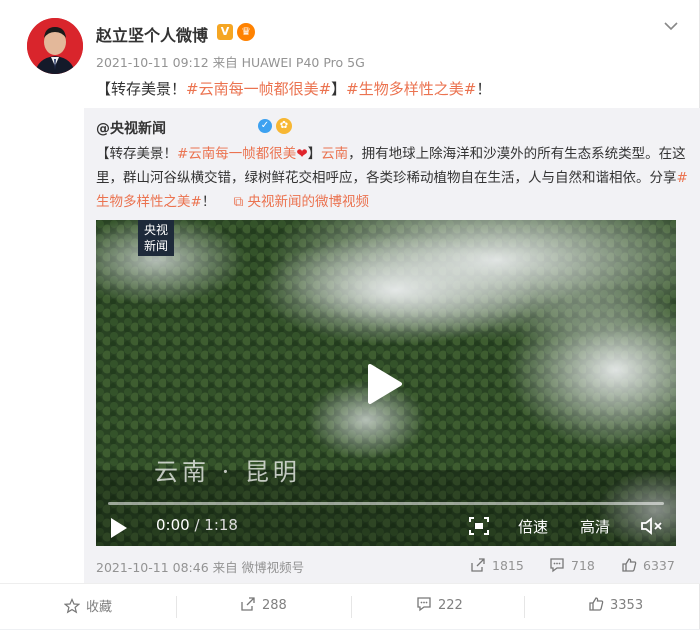 The width and height of the screenshot is (700, 630). Describe the element at coordinates (227, 472) in the screenshot. I see `video-caption: 云南 · 昆明` at that location.